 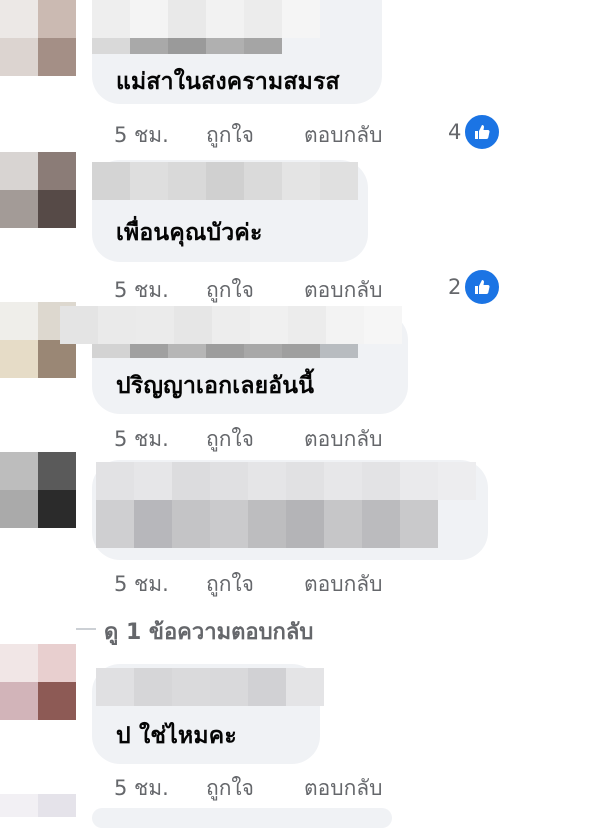 What do you see at coordinates (228, 82) in the screenshot?
I see `comment-text: แม่สาในสงครามสมรส` at bounding box center [228, 82].